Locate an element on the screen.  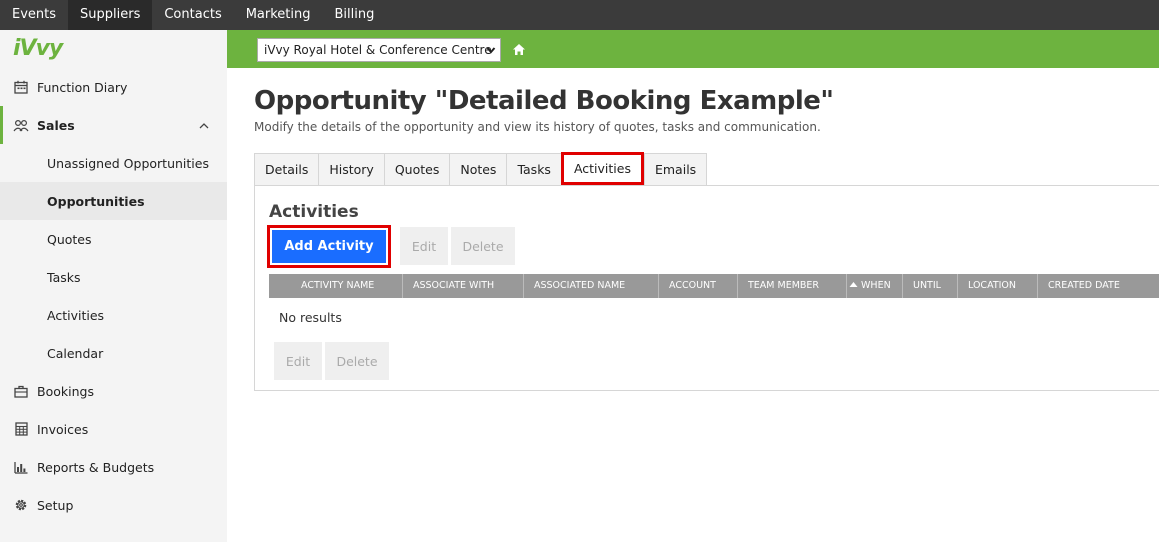
panel-heading: Activities is located at coordinates (314, 212).